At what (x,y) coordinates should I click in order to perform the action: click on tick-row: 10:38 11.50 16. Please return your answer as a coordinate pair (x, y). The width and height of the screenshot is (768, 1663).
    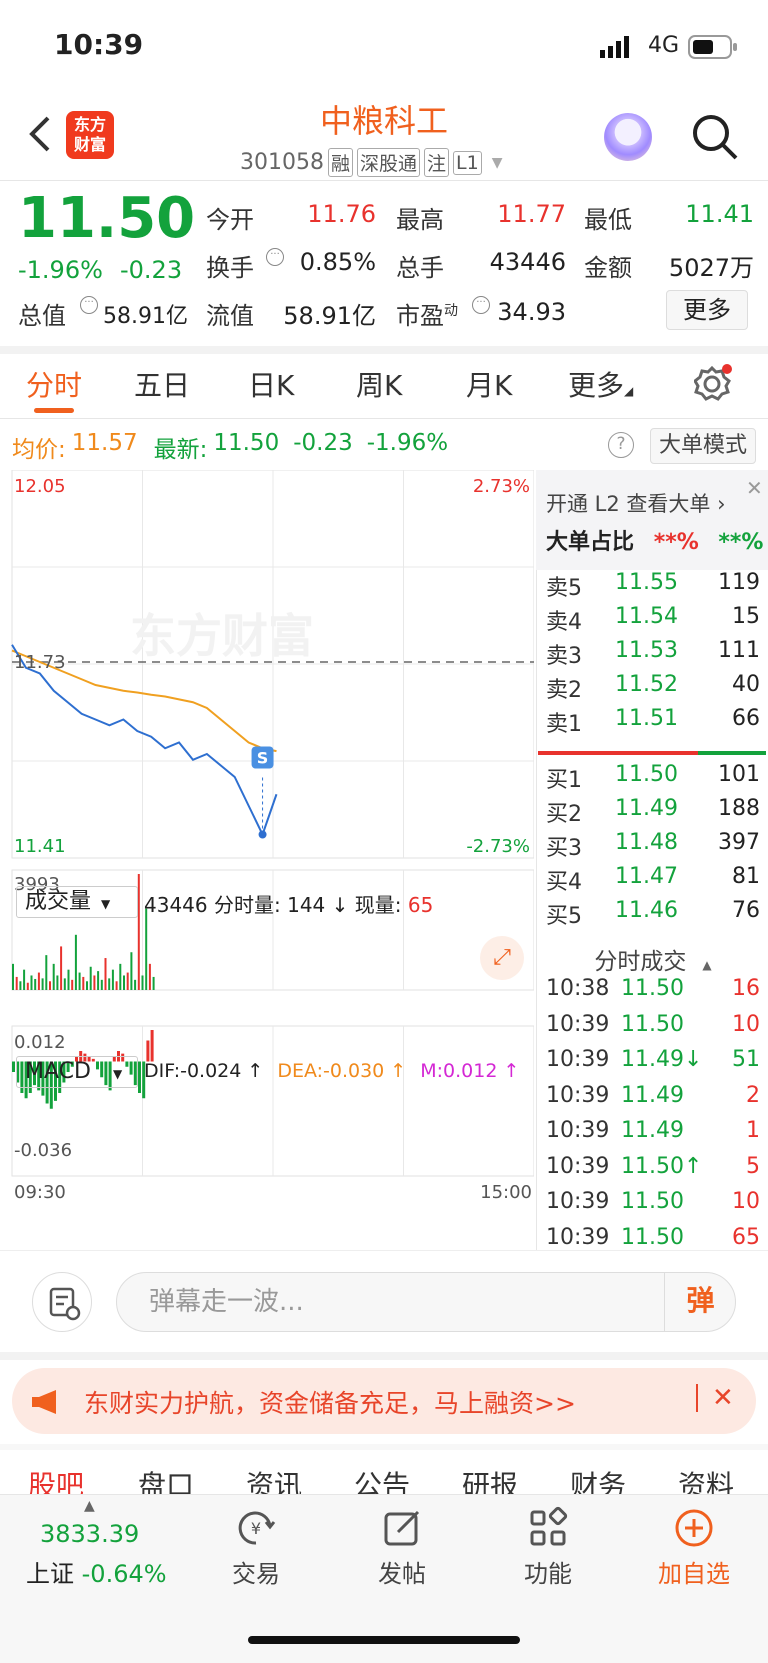
    Looking at the image, I should click on (653, 988).